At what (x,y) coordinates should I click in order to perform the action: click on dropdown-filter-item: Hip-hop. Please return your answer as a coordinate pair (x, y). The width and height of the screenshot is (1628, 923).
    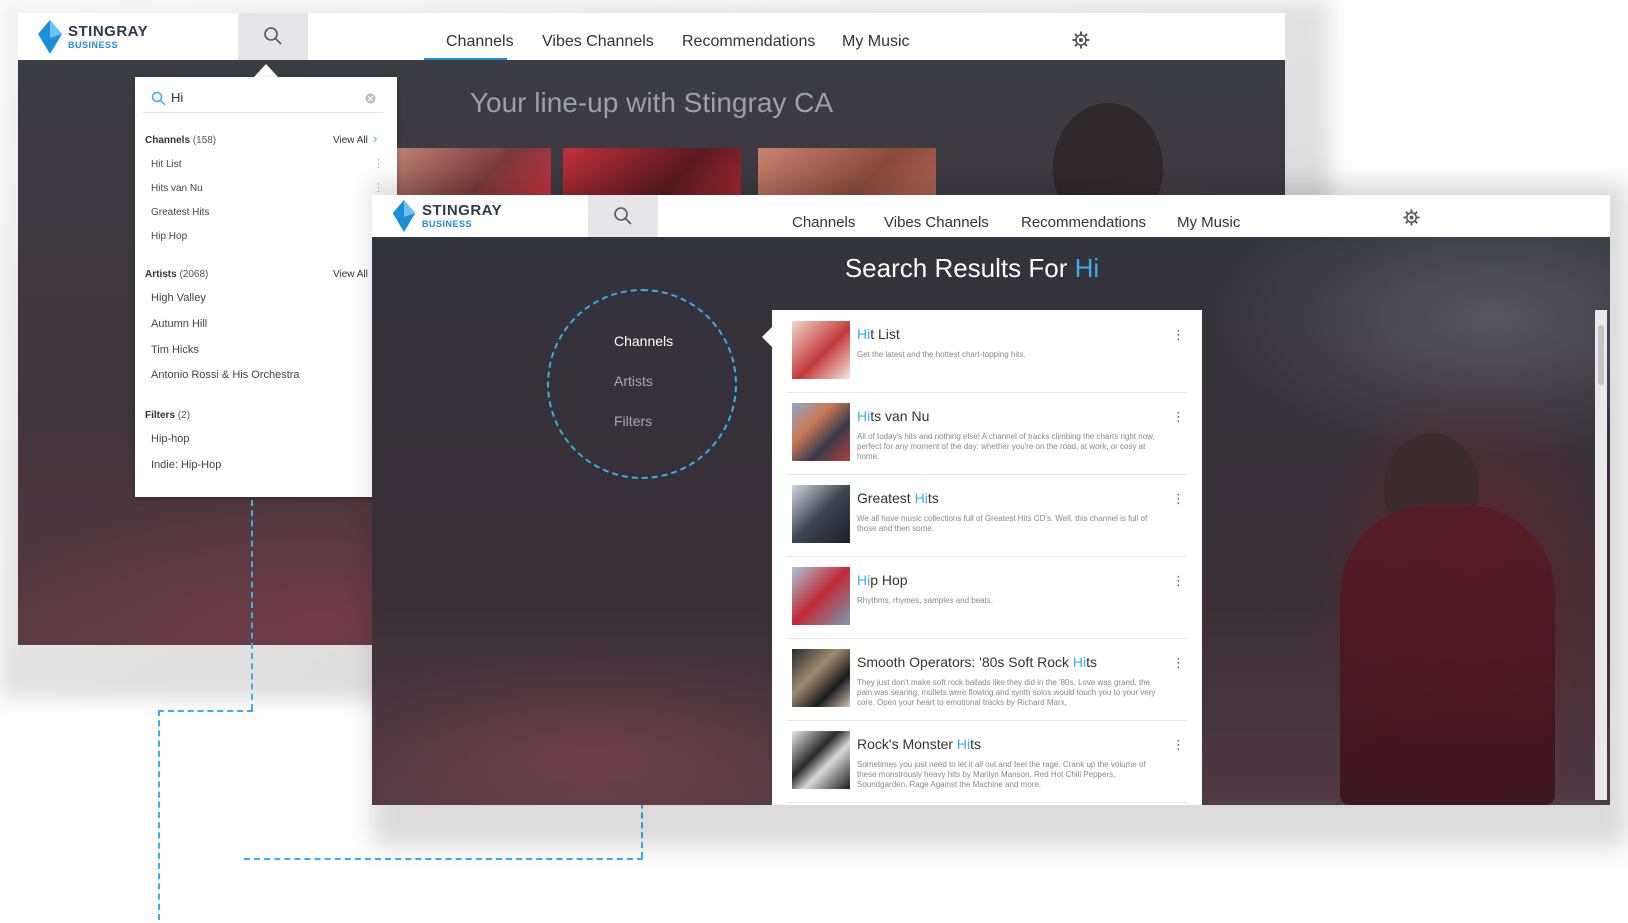
    Looking at the image, I should click on (170, 439).